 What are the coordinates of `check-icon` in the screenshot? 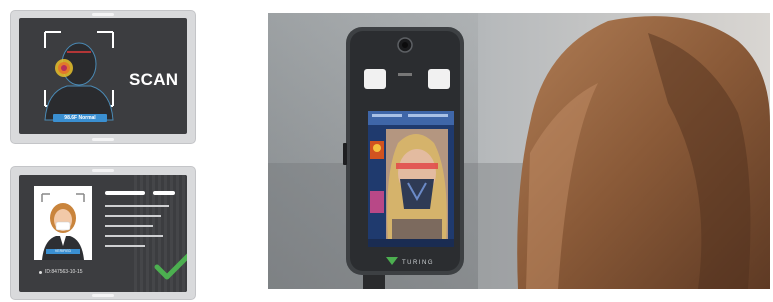 It's located at (170, 266).